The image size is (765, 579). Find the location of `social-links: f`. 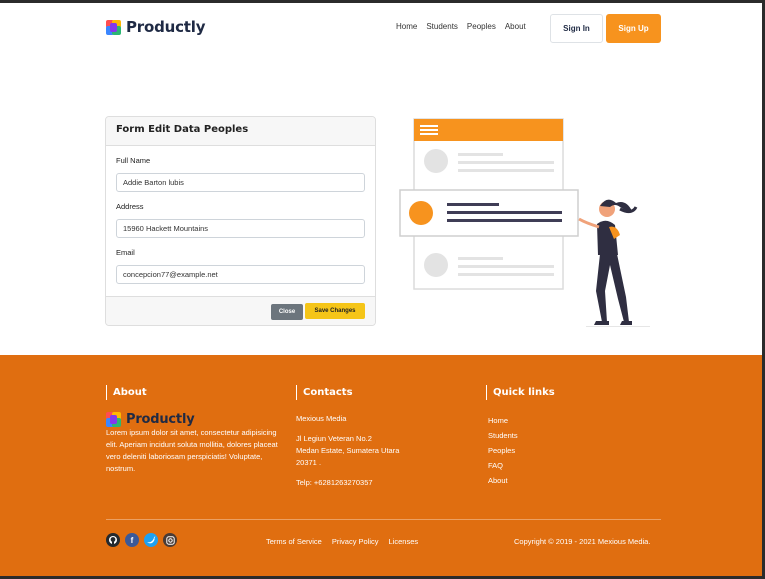

social-links: f is located at coordinates (141, 540).